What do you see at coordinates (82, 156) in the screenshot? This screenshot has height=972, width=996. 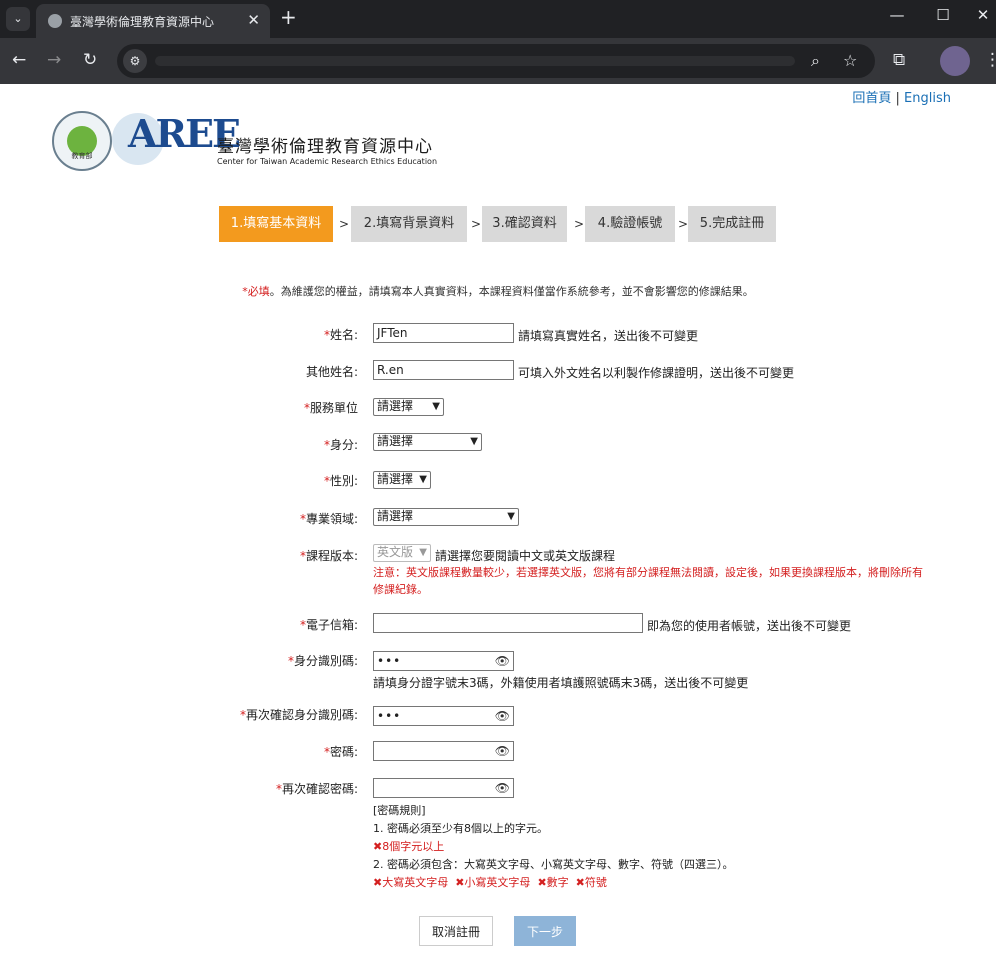 I see `moe-logo-text: 教育部` at bounding box center [82, 156].